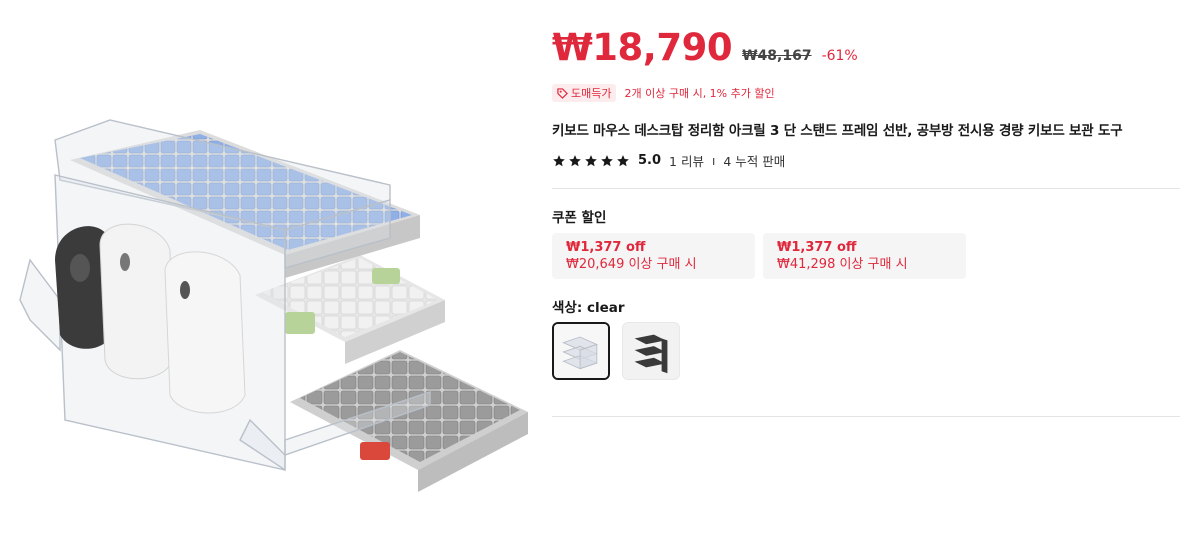 The image size is (1200, 542). Describe the element at coordinates (650, 160) in the screenshot. I see `rating-value: 5.0` at that location.